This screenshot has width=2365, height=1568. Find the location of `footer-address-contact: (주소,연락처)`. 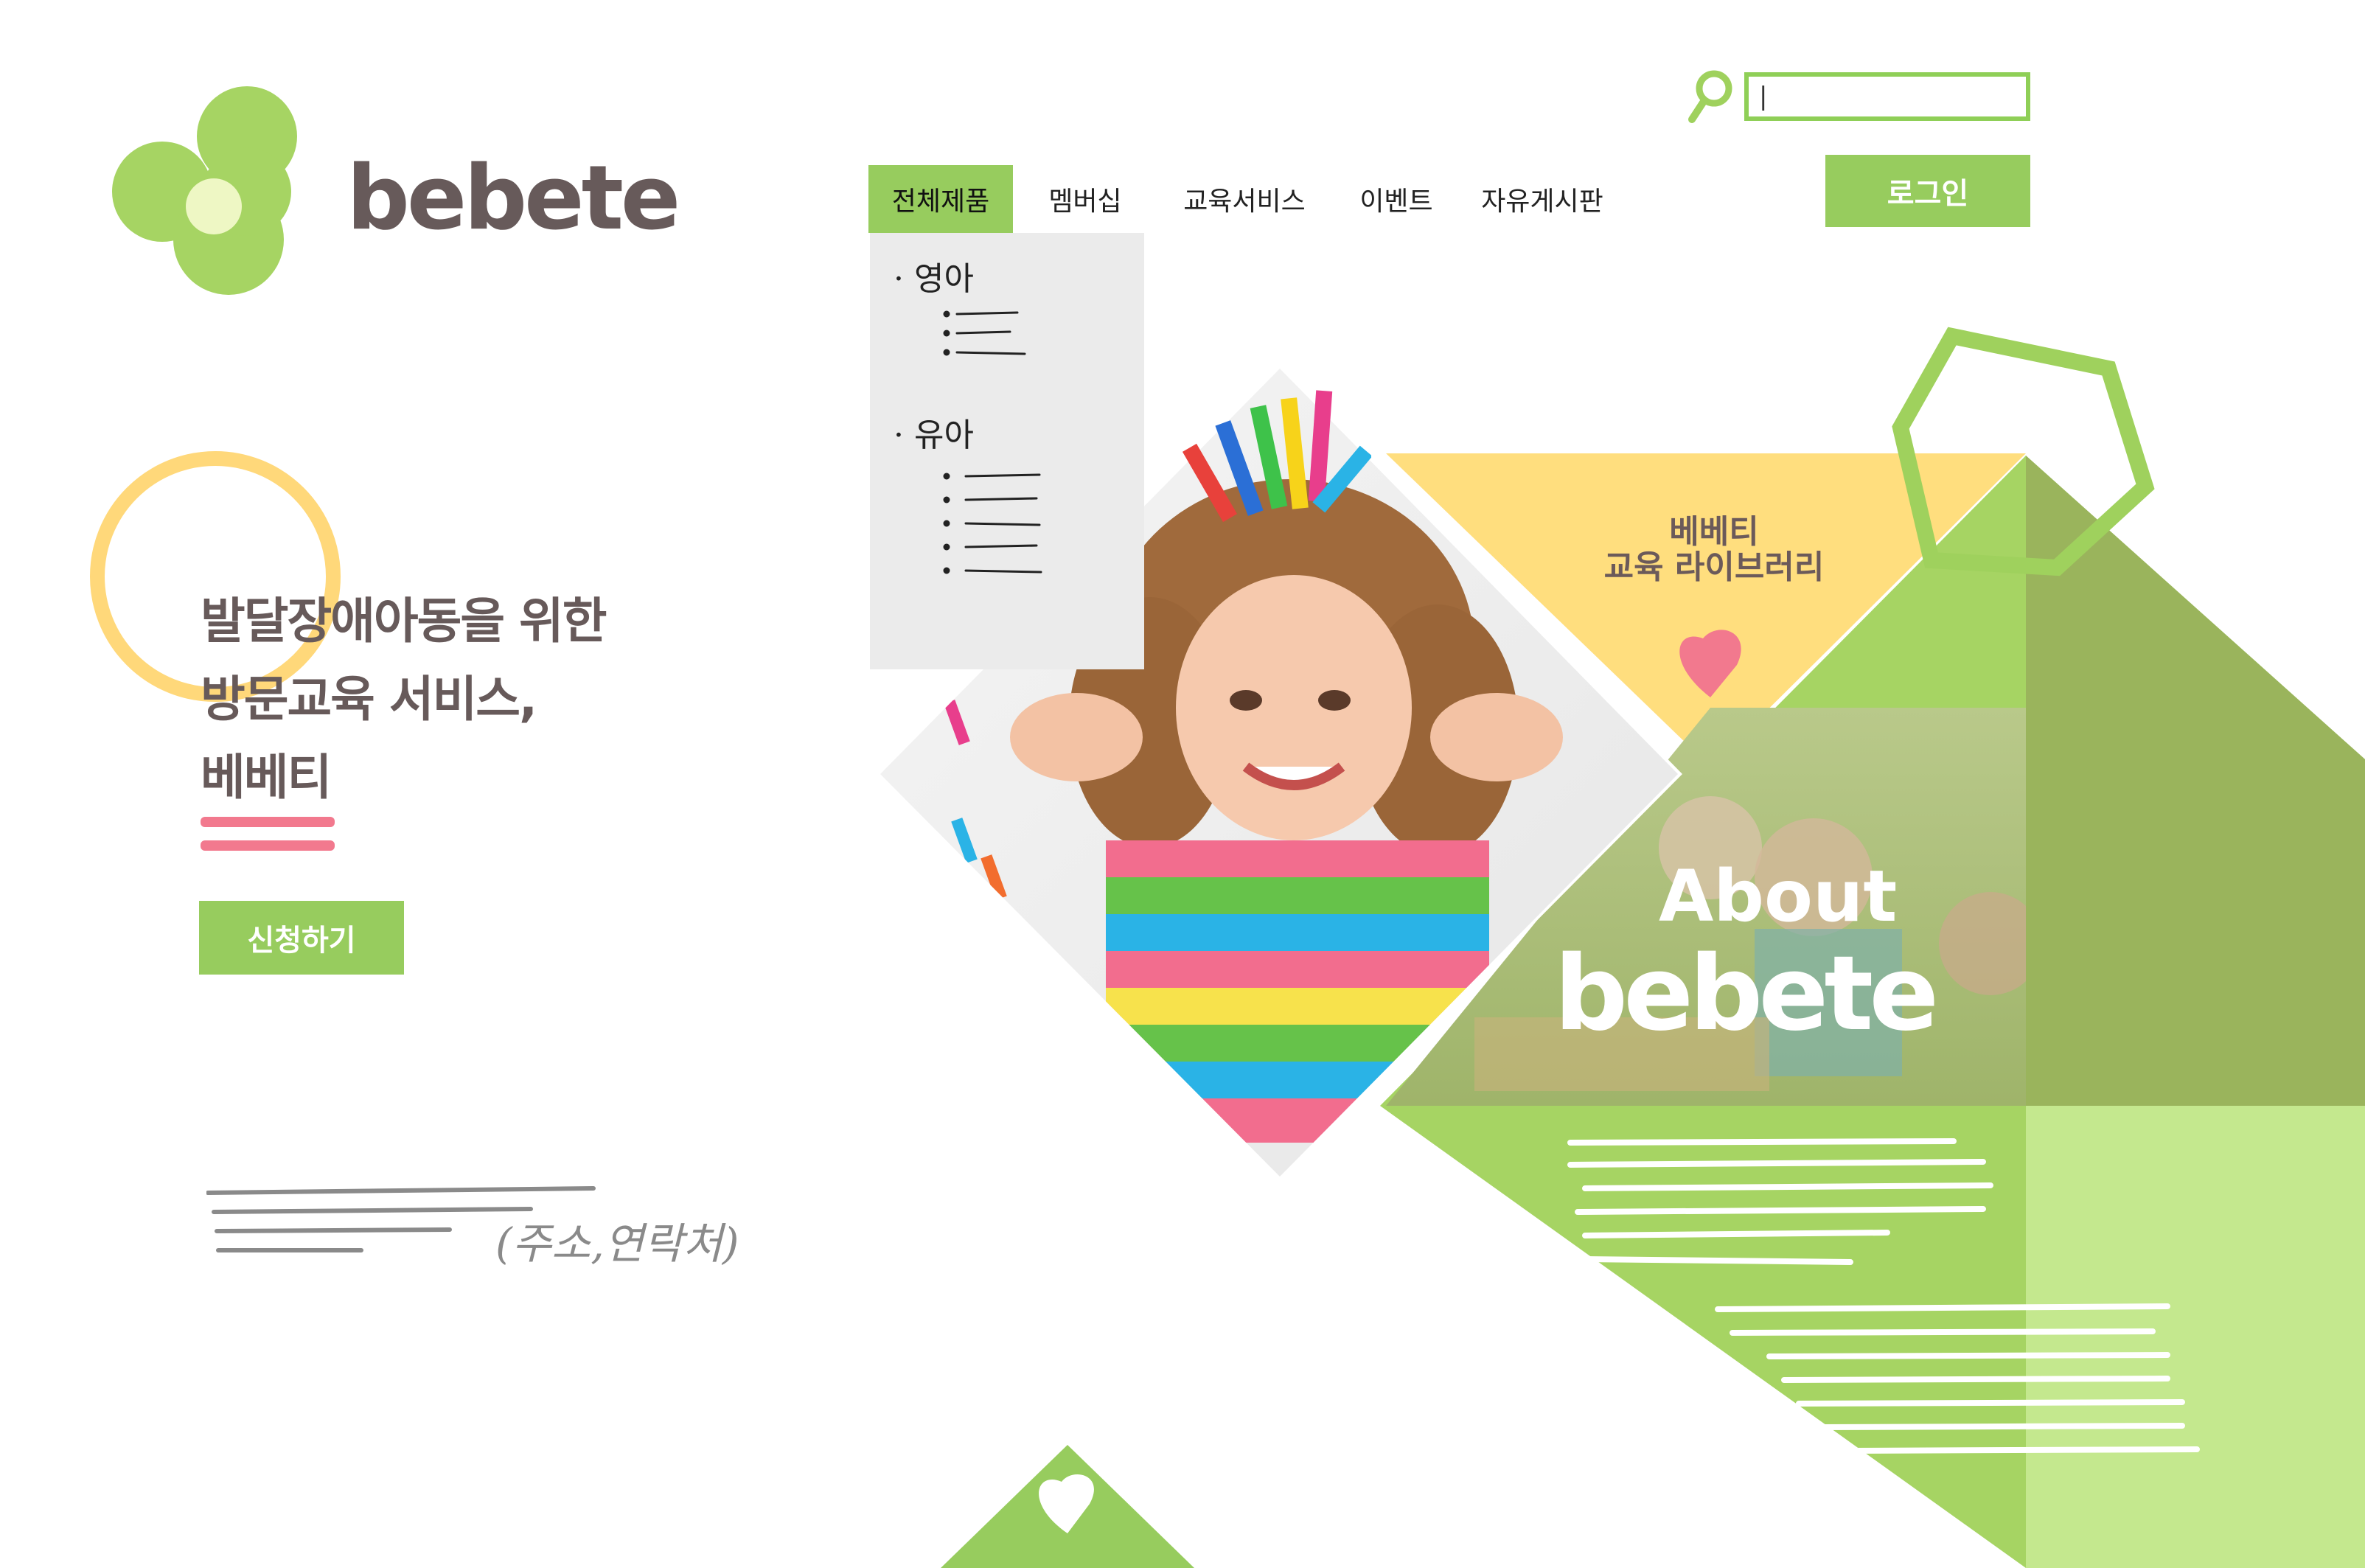

footer-address-contact: (주소,연락처) is located at coordinates (617, 1244).